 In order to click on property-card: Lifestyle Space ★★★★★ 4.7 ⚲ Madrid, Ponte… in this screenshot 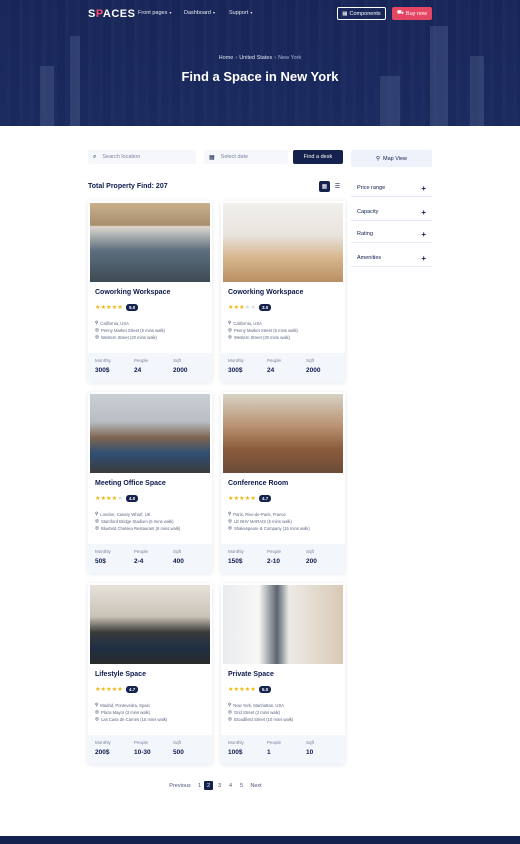, I will do `click(150, 673)`.